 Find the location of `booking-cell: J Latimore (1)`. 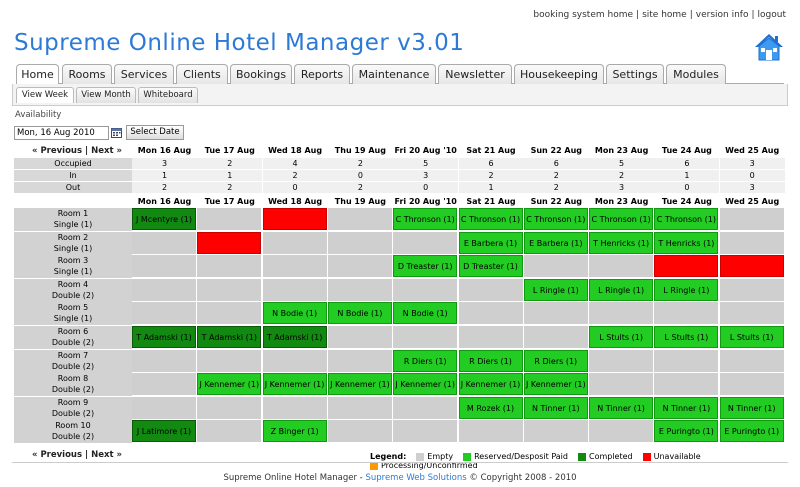

booking-cell: J Latimore (1) is located at coordinates (164, 431).